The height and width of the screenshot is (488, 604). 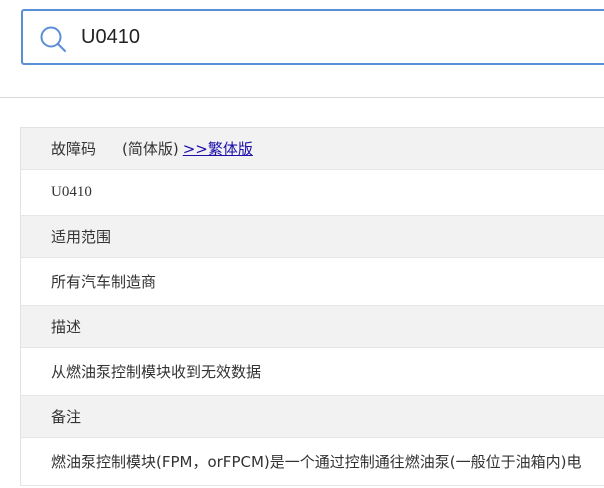 I want to click on desc-value: 从燃油泵控制模块收到无效数据, so click(x=156, y=372).